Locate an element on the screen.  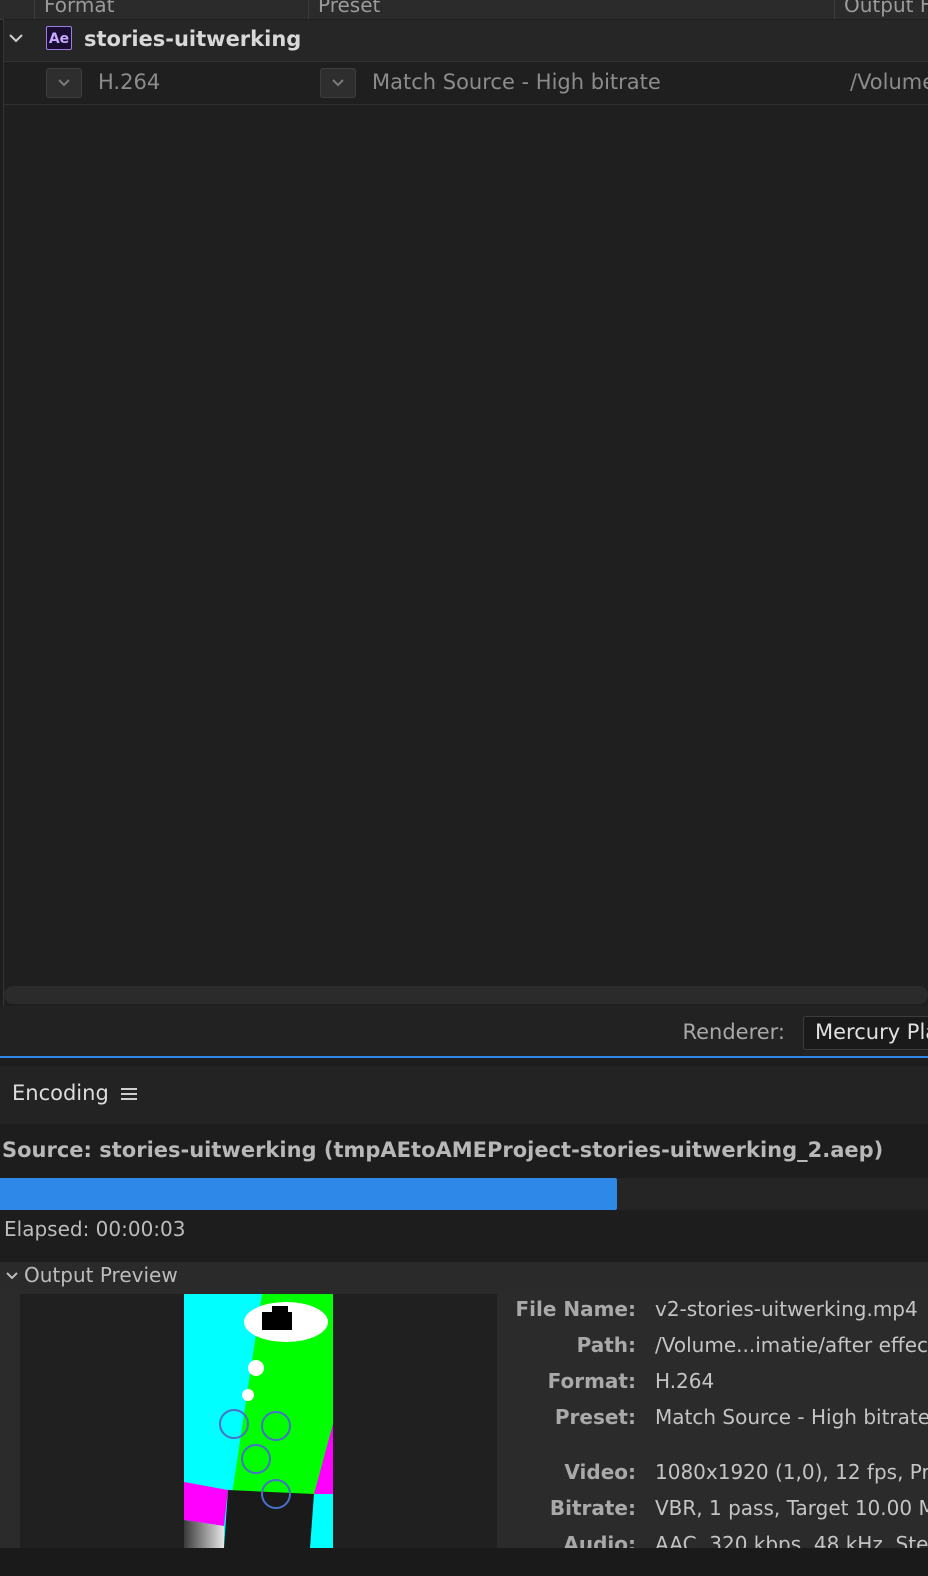
horizontal-scrollbar is located at coordinates (466, 995).